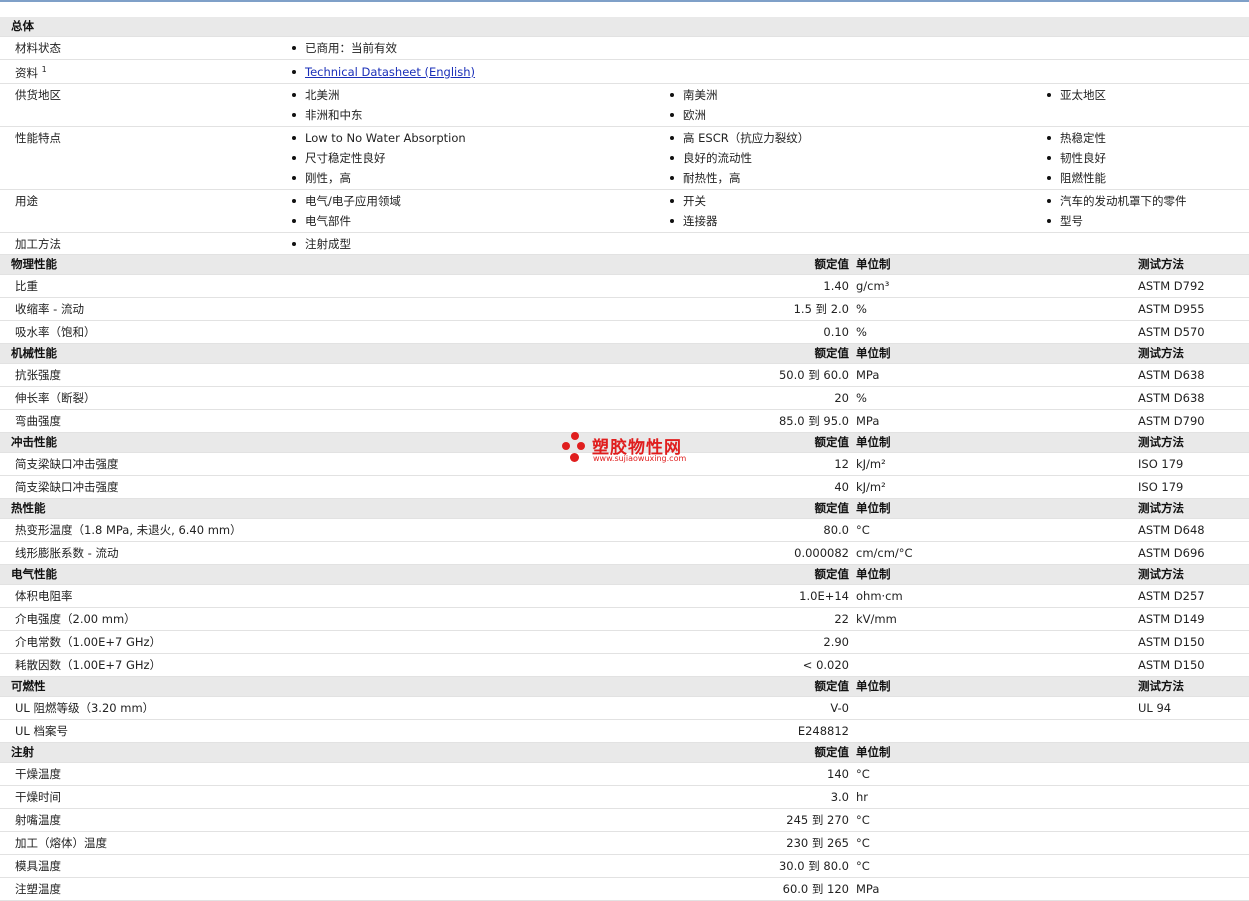  What do you see at coordinates (839, 708) in the screenshot?
I see `property-value: V-0` at bounding box center [839, 708].